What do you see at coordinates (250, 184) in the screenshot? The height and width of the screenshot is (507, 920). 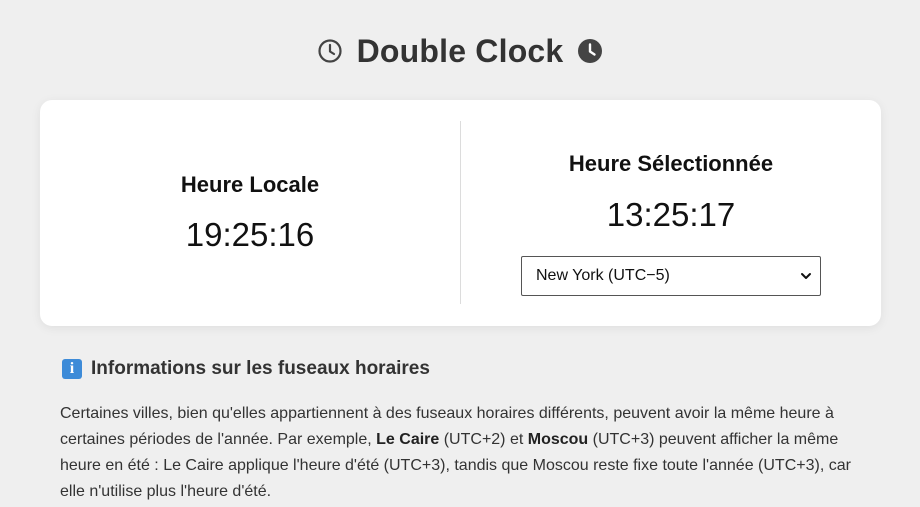 I see `local-time-label: Heure Locale` at bounding box center [250, 184].